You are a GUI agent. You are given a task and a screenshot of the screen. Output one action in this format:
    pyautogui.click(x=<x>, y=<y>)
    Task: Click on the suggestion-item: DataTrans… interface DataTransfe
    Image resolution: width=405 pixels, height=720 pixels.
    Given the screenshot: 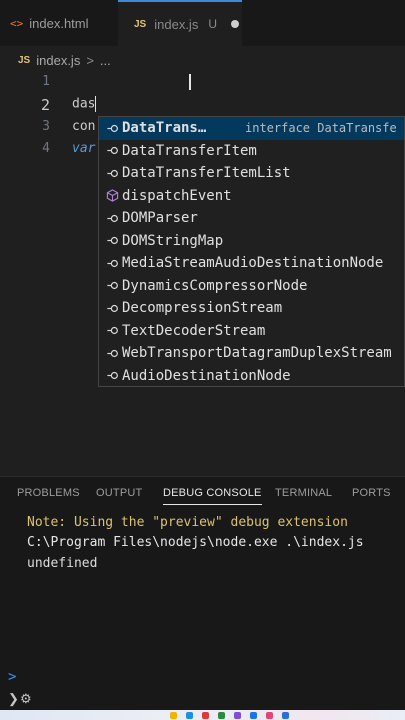 What is the action you would take?
    pyautogui.click(x=251, y=128)
    